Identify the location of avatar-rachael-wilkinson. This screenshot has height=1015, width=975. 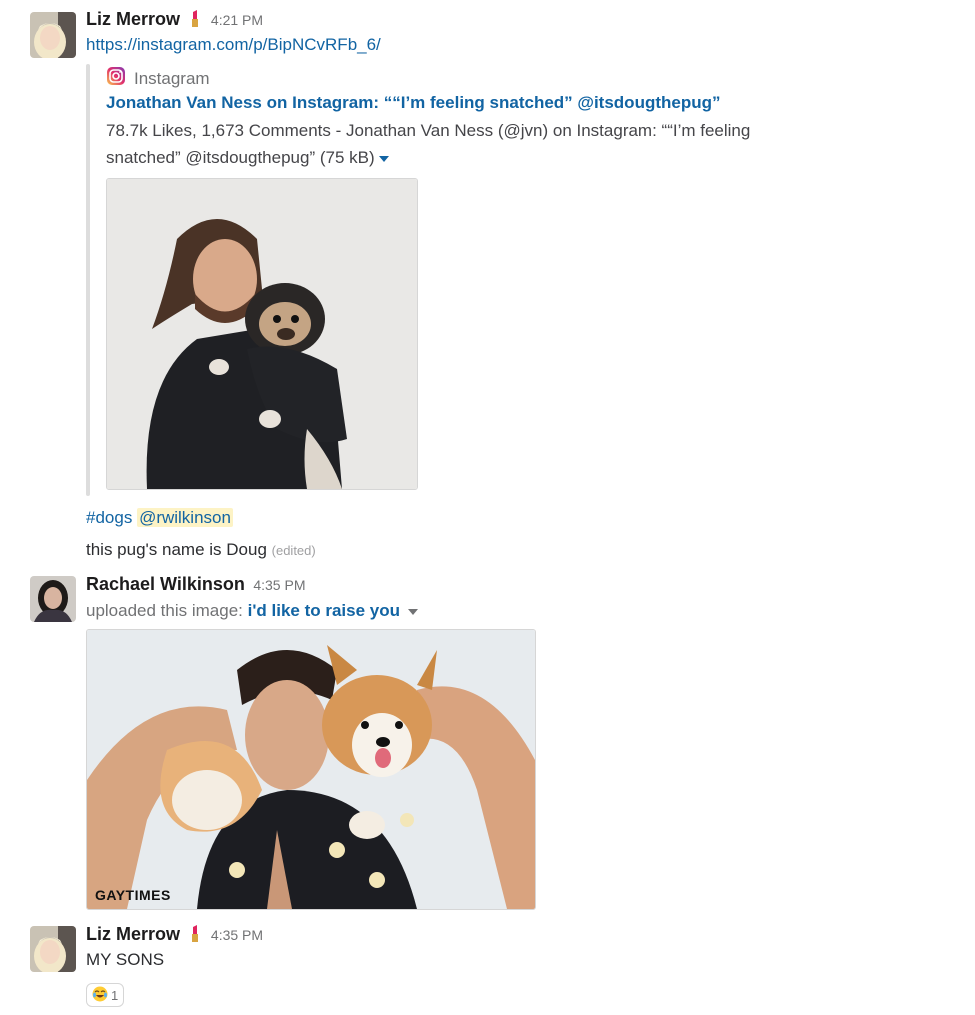
(53, 599).